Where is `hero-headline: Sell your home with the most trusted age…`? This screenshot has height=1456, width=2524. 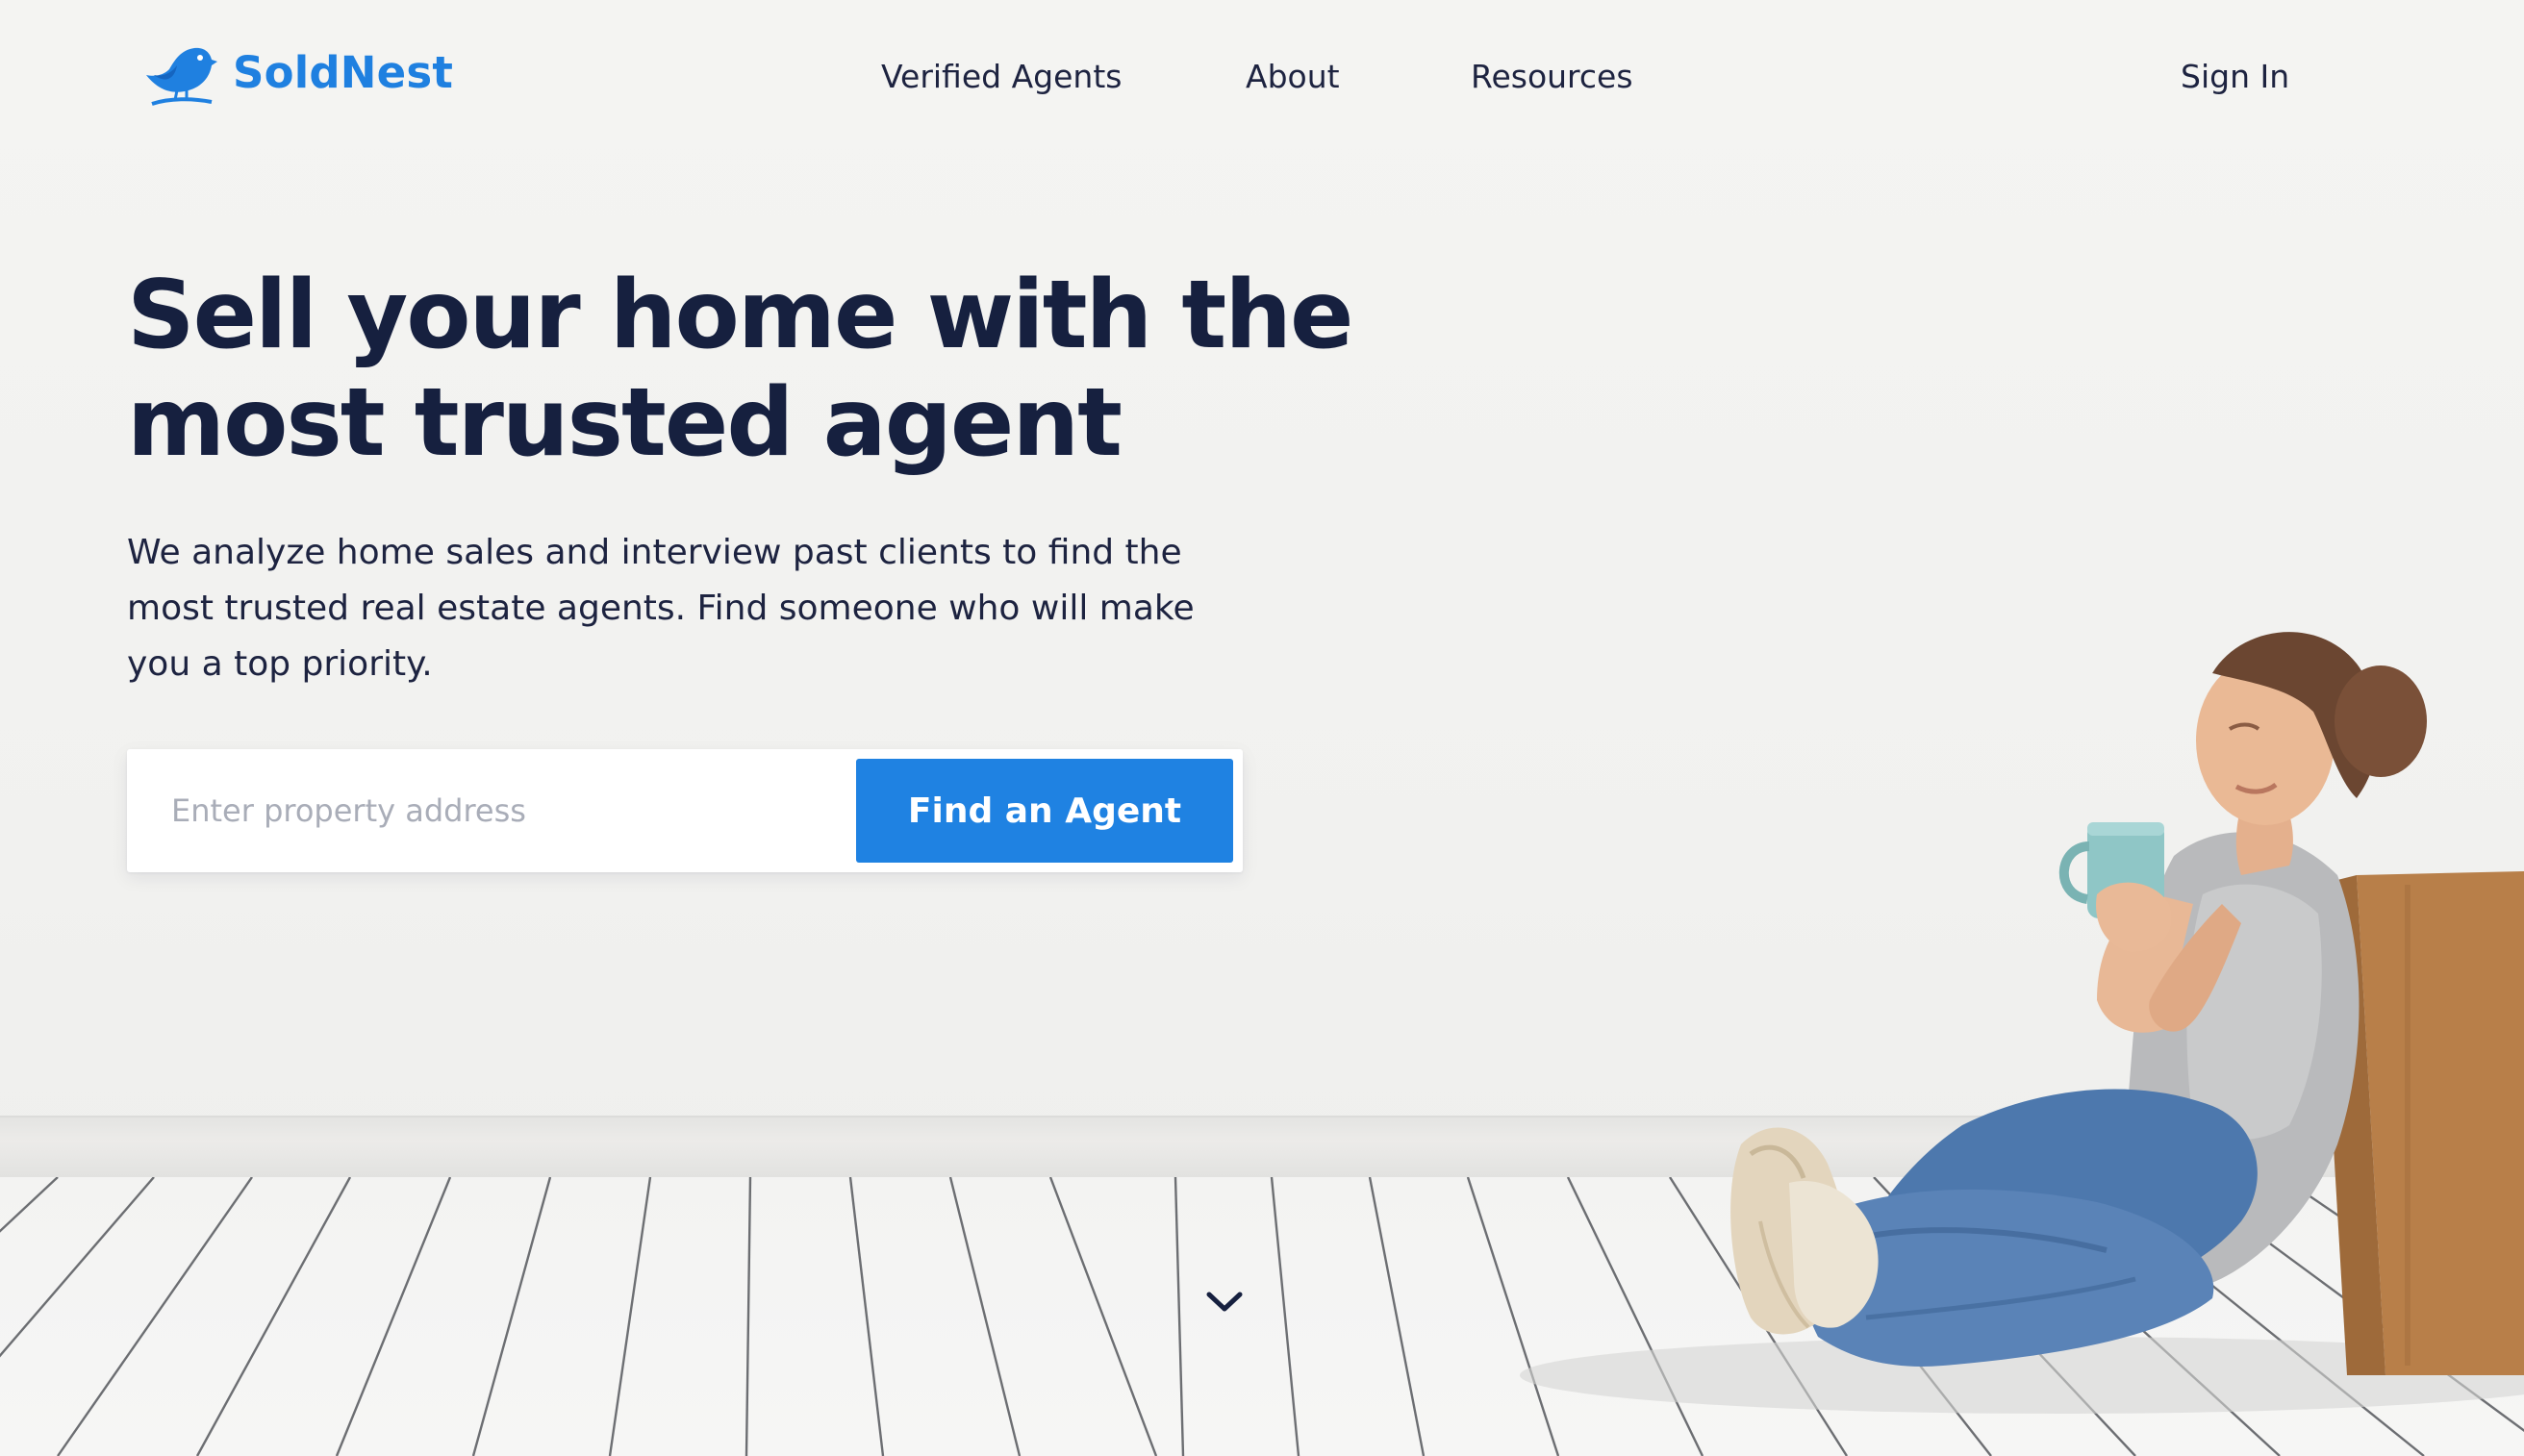 hero-headline: Sell your home with the most trusted age… is located at coordinates (740, 370).